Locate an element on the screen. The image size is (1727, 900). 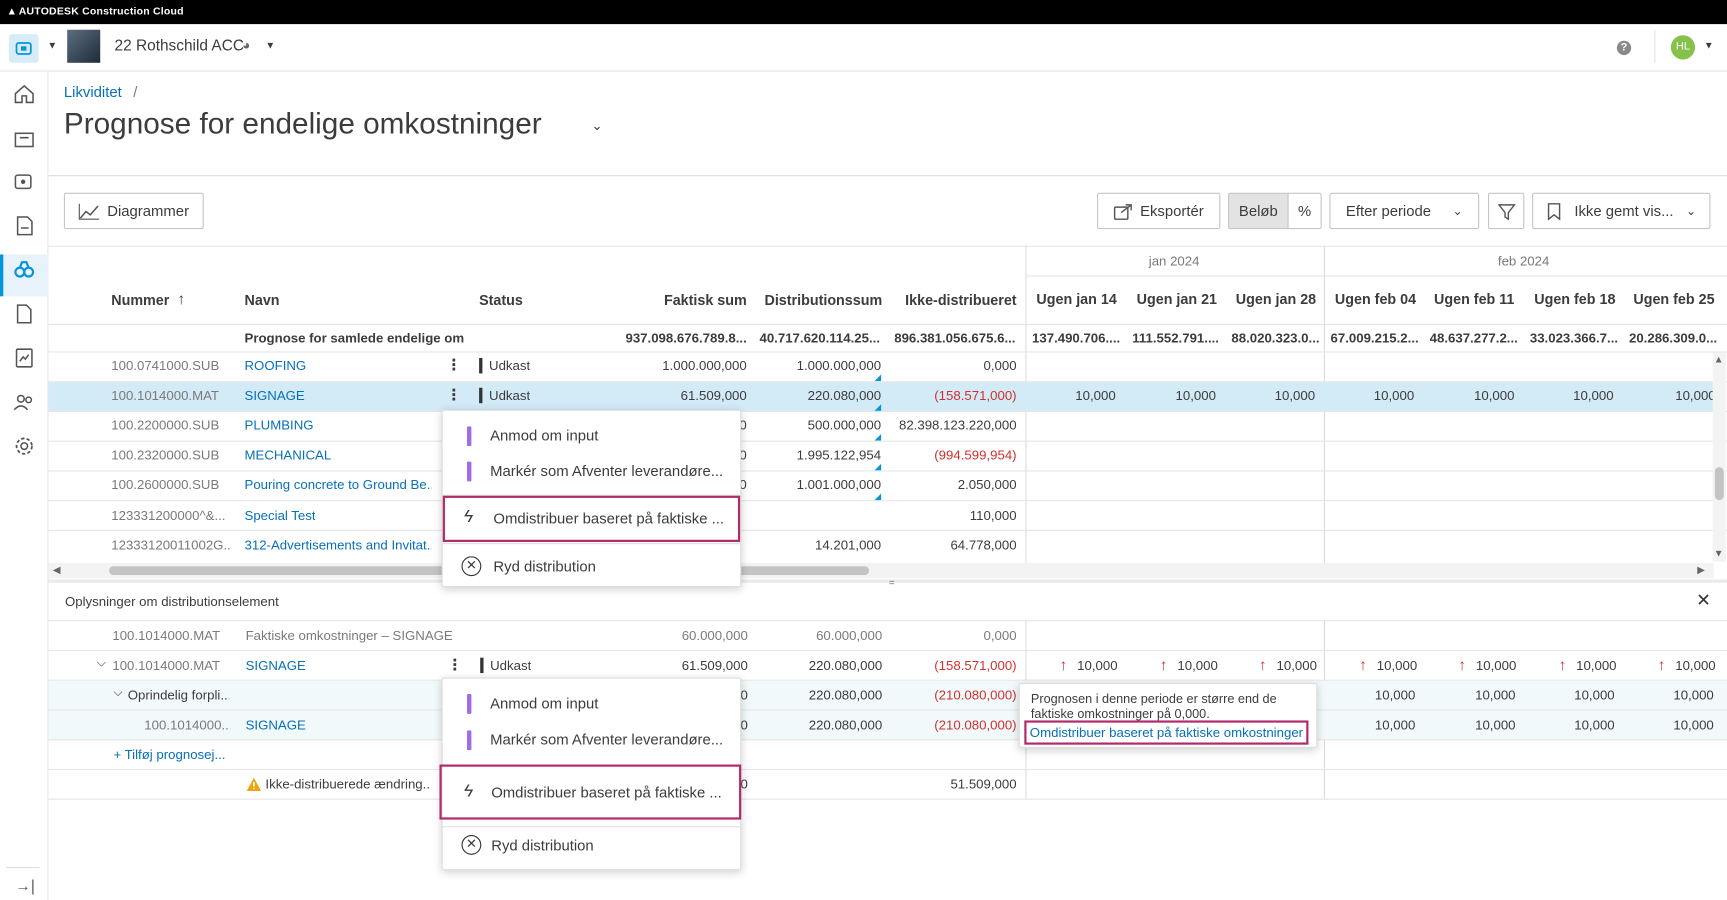
scroll-right-icon: ▶ is located at coordinates (1701, 570).